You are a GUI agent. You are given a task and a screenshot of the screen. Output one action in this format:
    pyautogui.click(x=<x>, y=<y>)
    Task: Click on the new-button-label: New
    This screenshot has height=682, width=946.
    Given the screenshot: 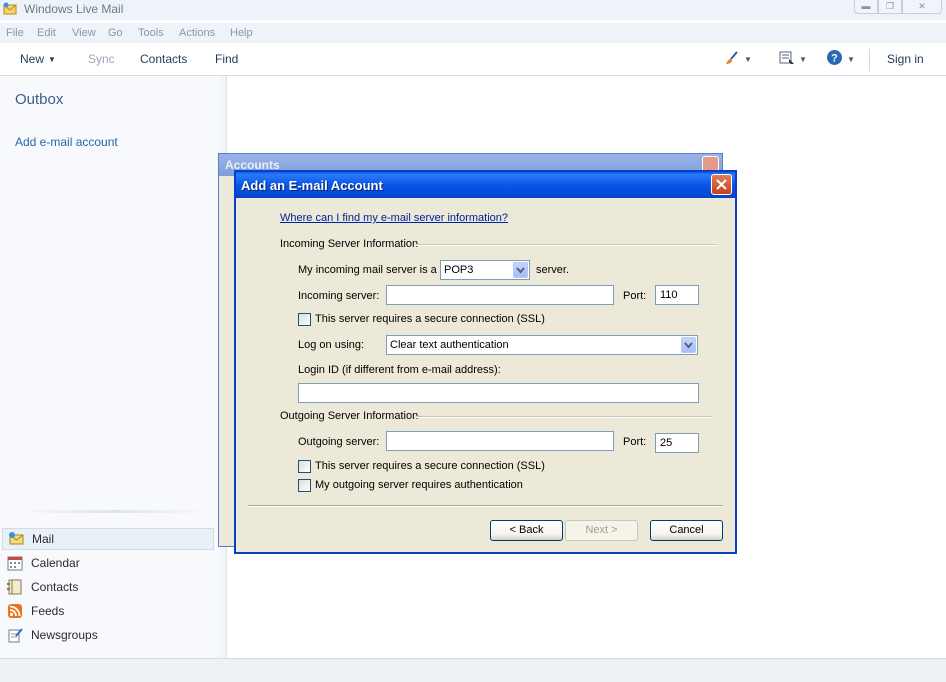 What is the action you would take?
    pyautogui.click(x=32, y=59)
    